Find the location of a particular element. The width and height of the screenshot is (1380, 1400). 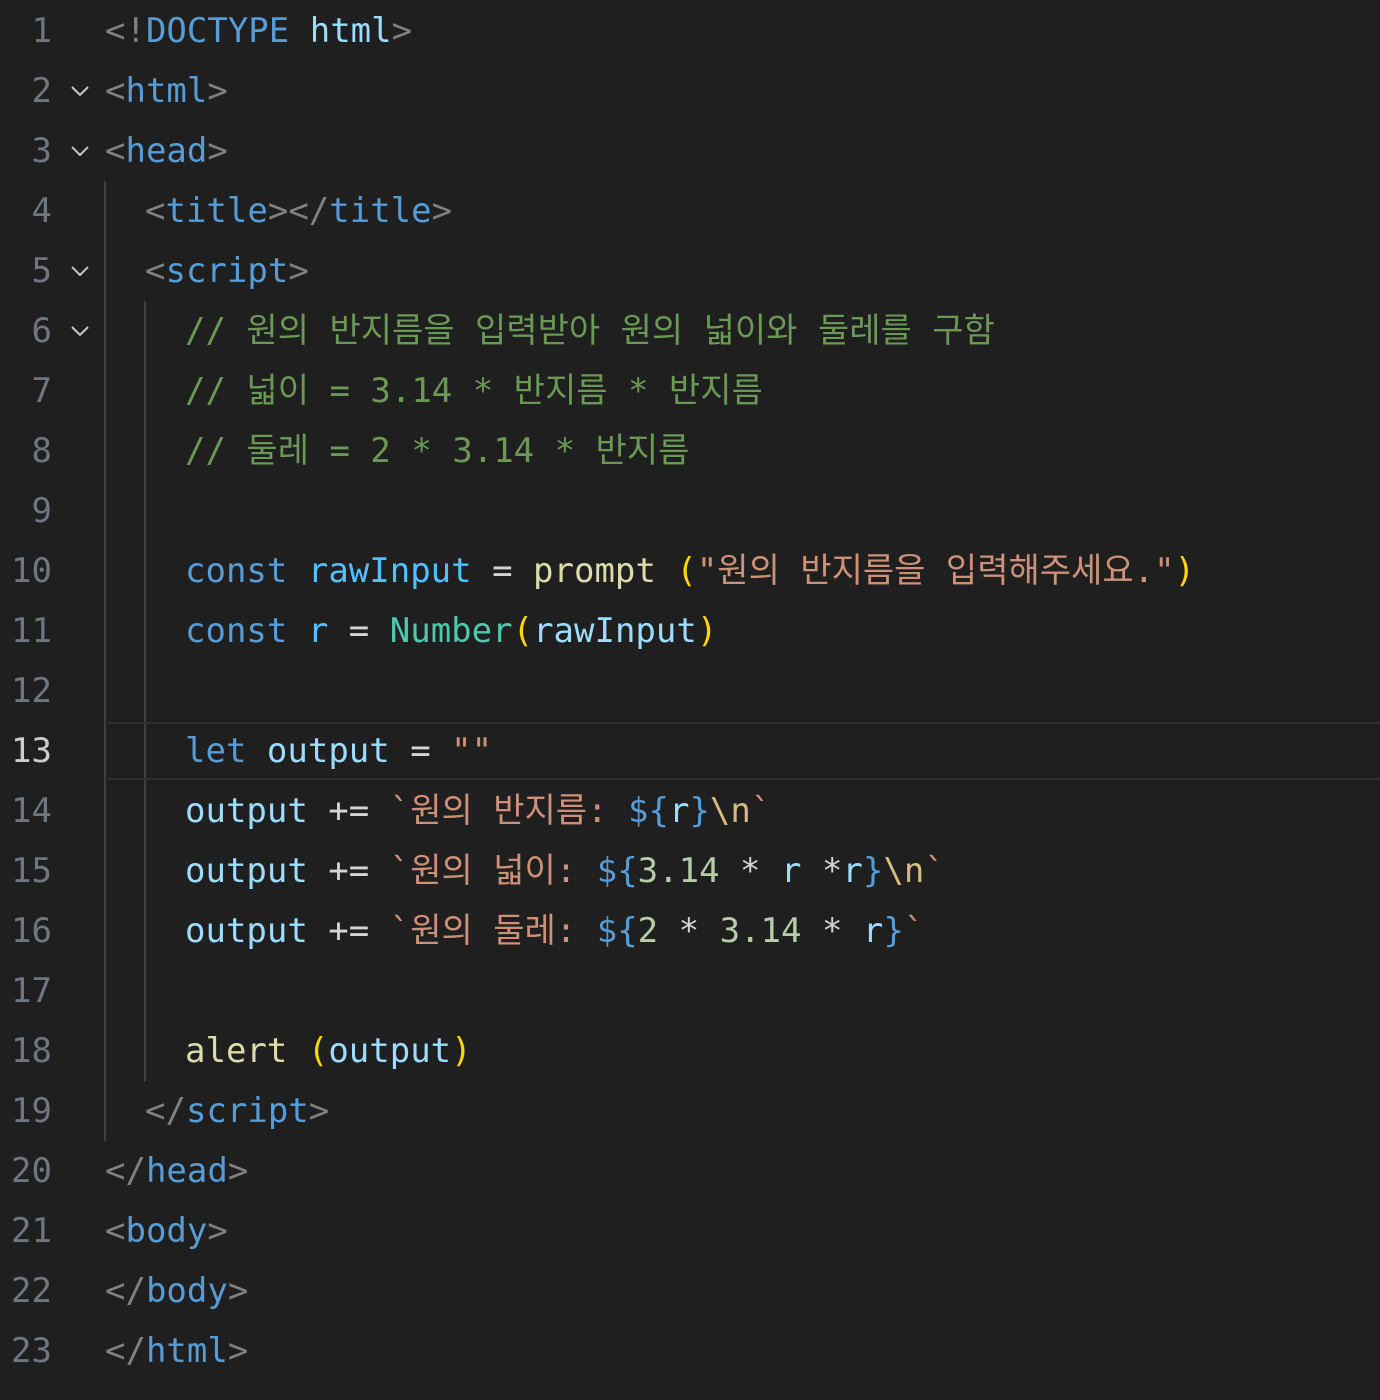

line-number: 7 is located at coordinates (41, 391).